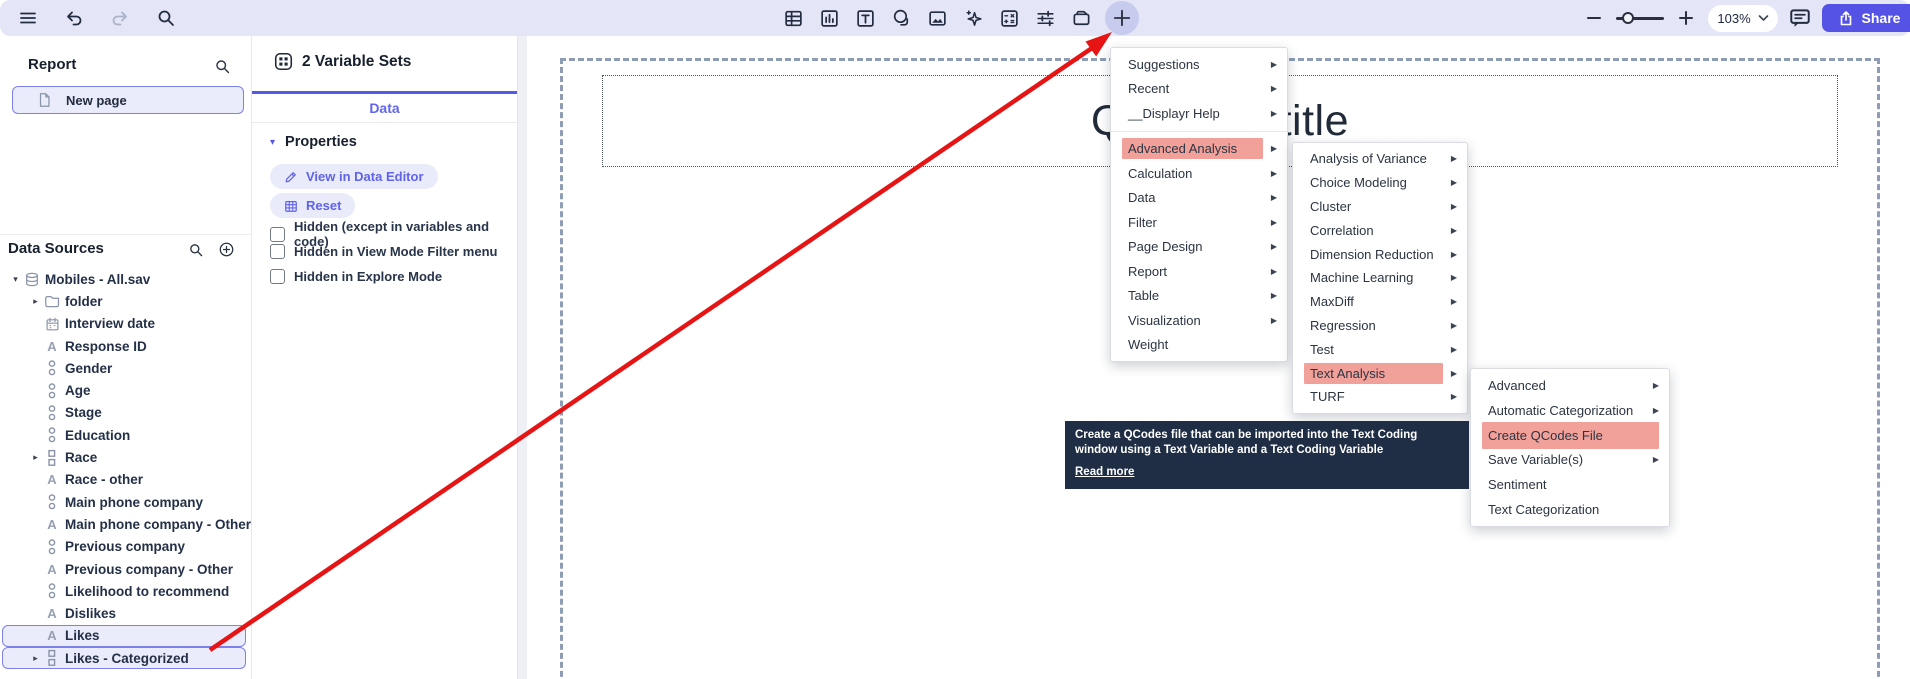  Describe the element at coordinates (1199, 345) in the screenshot. I see `menu-item-weight: Weight` at that location.